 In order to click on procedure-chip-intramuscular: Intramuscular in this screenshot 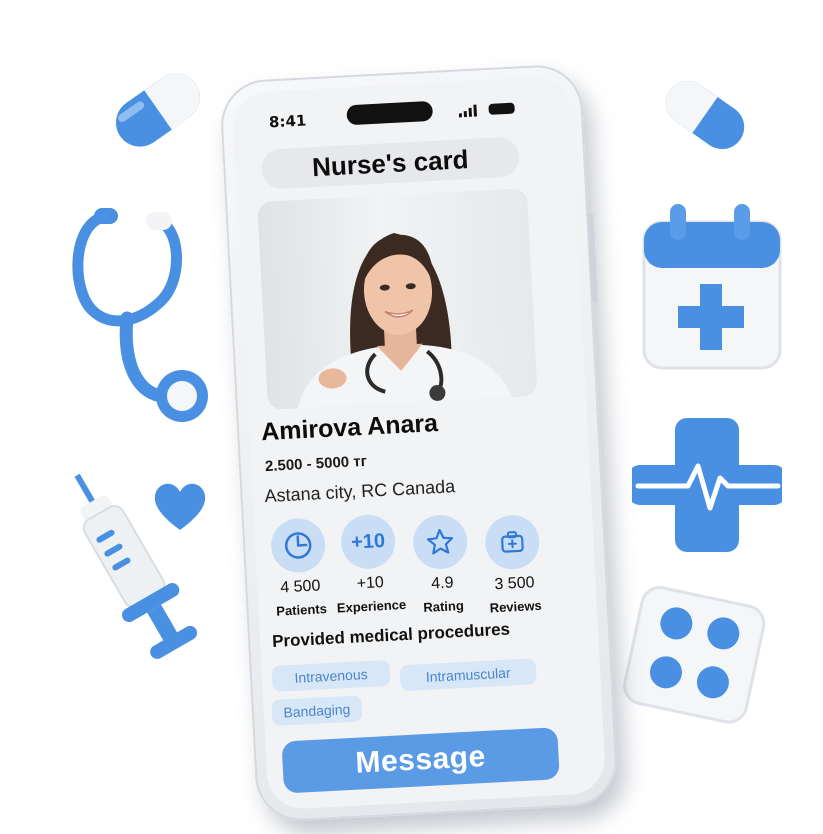, I will do `click(468, 675)`.